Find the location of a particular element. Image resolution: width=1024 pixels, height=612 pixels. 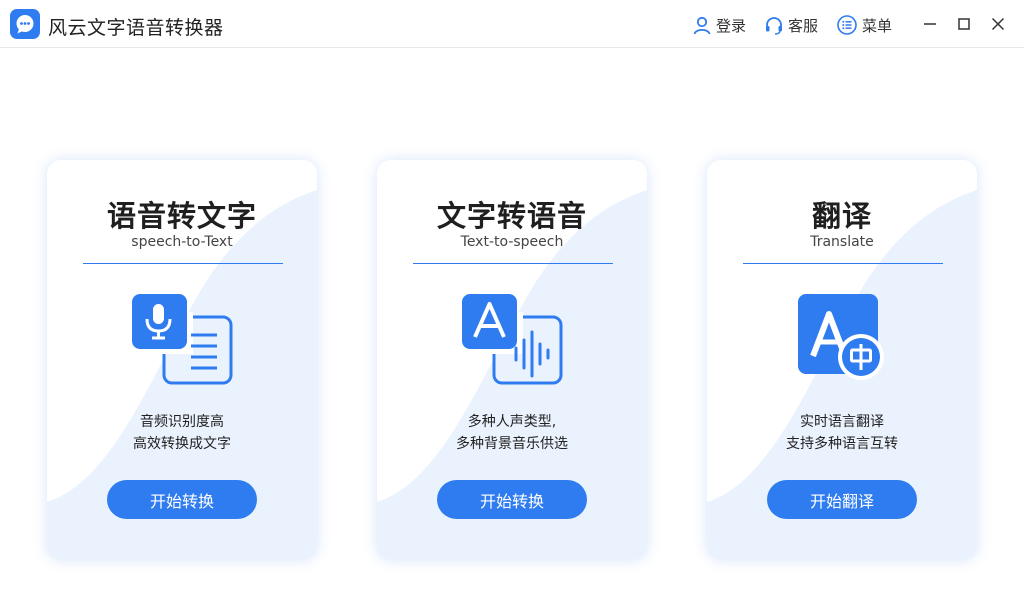

app-title: 风云文字语音转换器 is located at coordinates (136, 28).